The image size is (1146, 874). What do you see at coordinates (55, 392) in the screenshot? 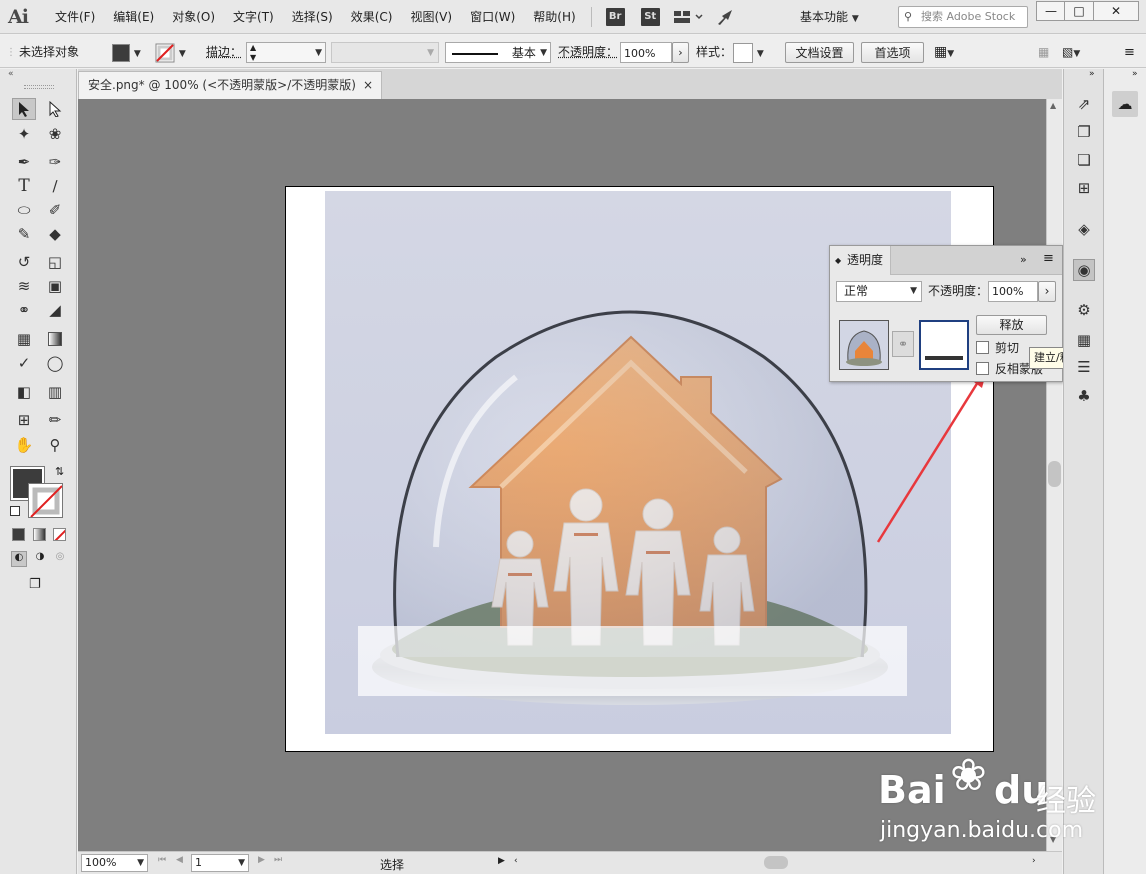
I see `column-graph-tool-icon: ▥` at bounding box center [55, 392].